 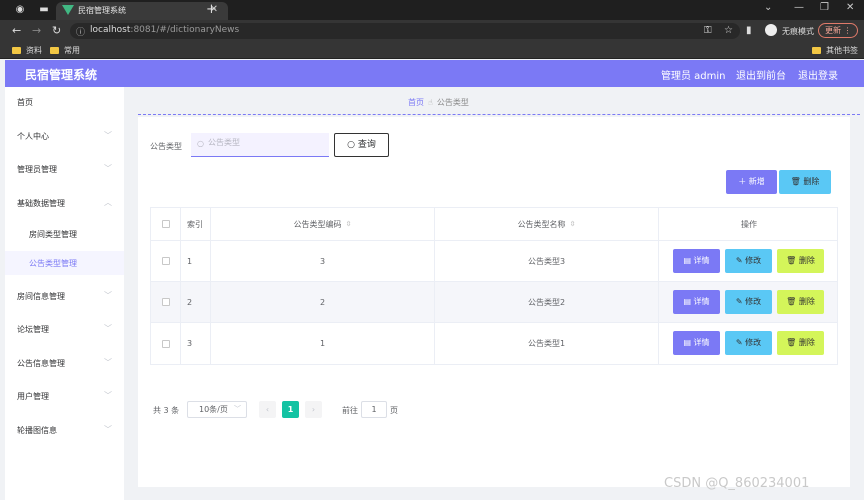 I want to click on search-field: ○, so click(x=260, y=145).